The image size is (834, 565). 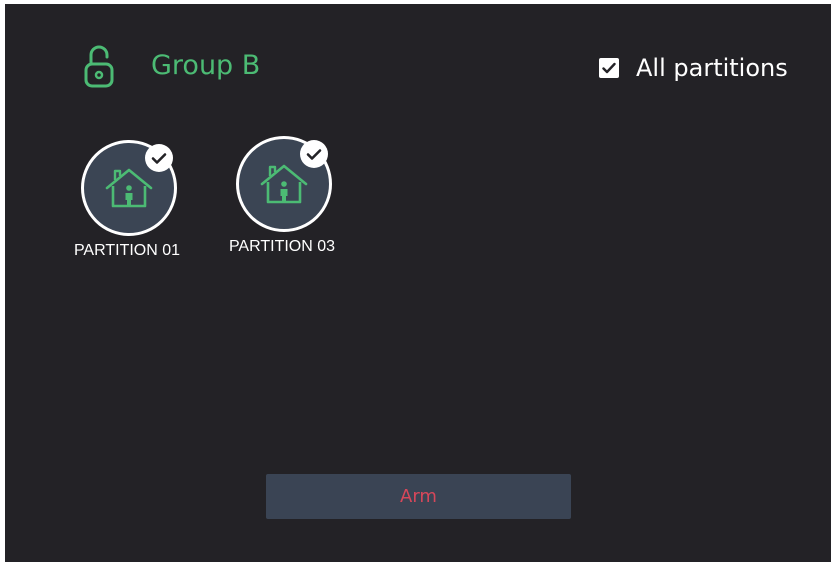 What do you see at coordinates (206, 65) in the screenshot?
I see `group-title: Group B` at bounding box center [206, 65].